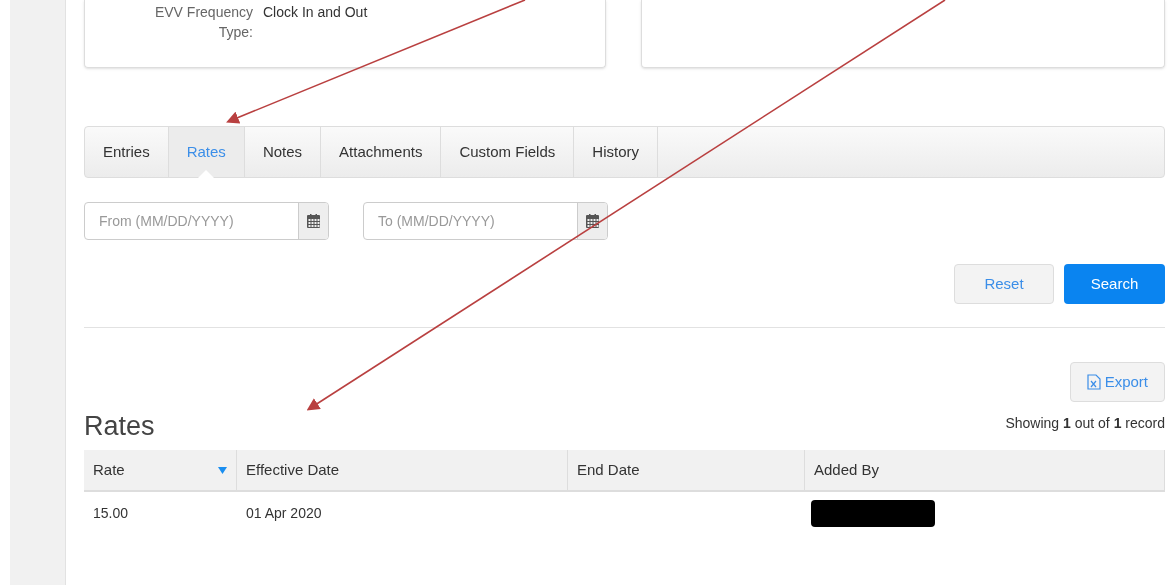 The width and height of the screenshot is (1173, 585). Describe the element at coordinates (283, 152) in the screenshot. I see `tab: Notes` at that location.